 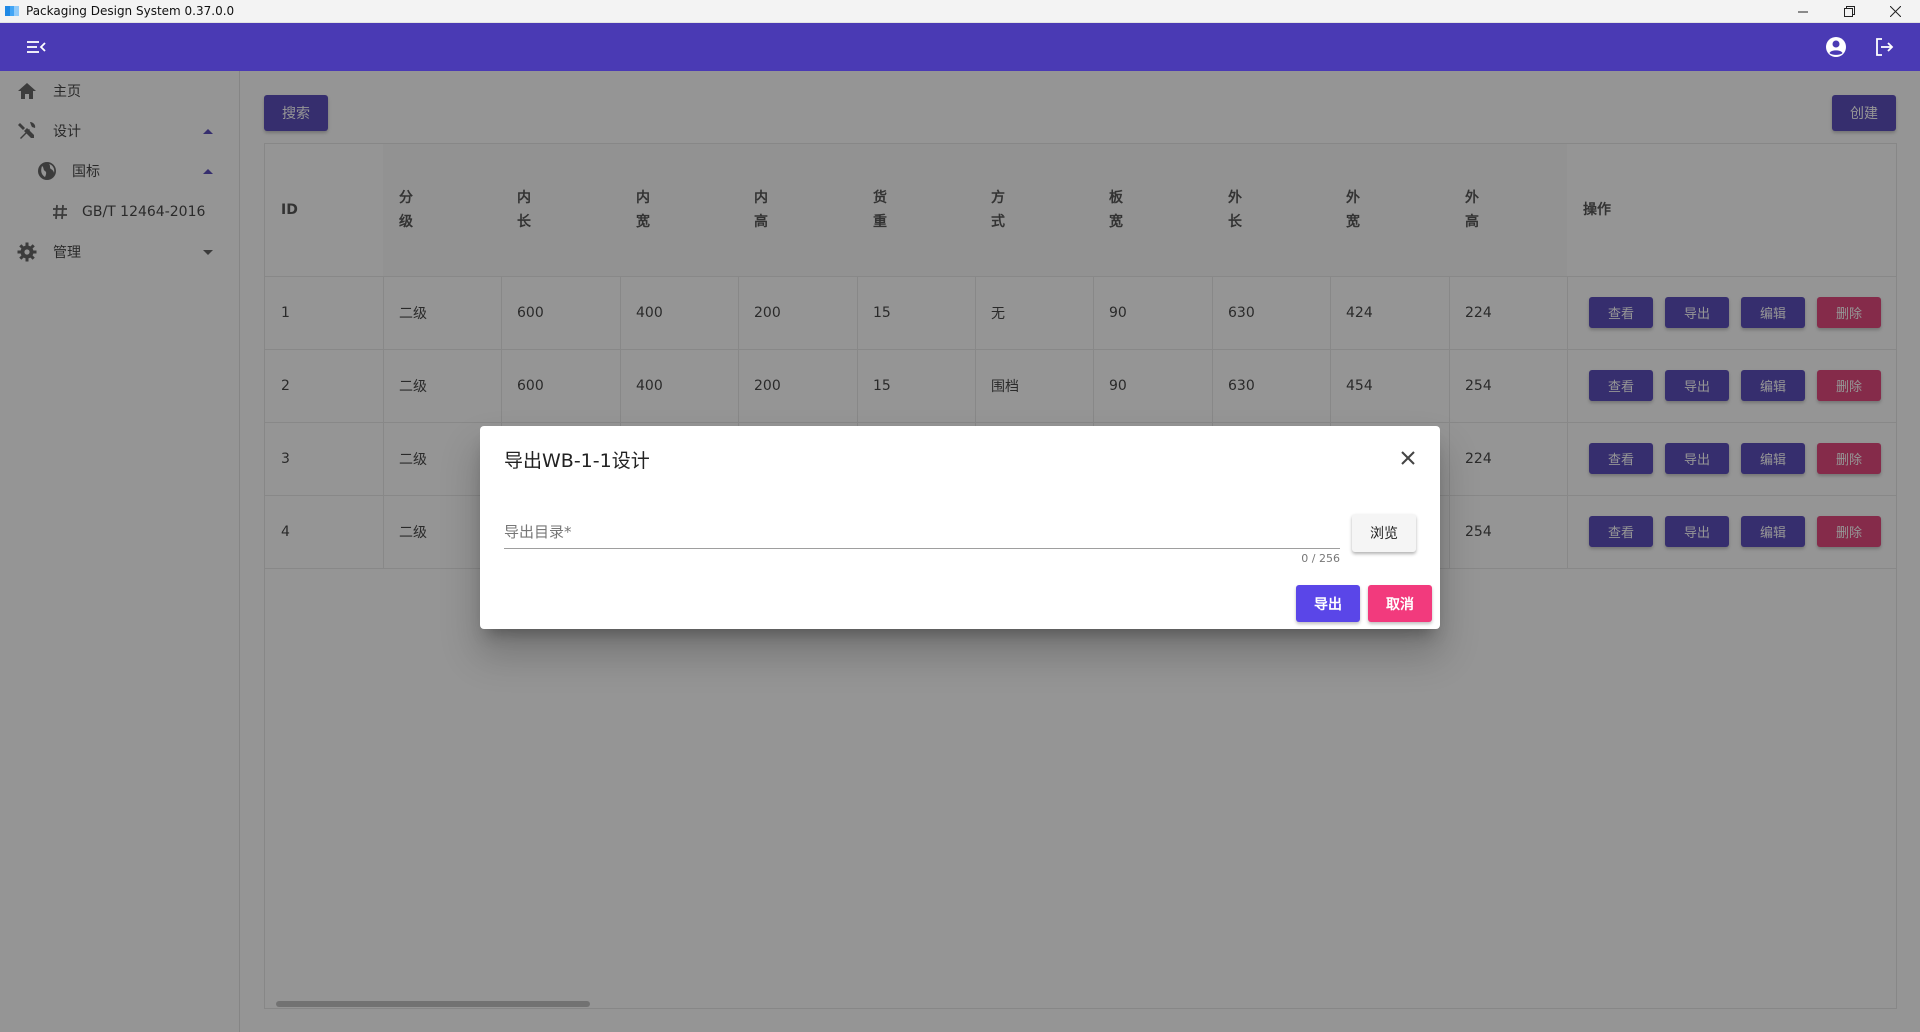 I want to click on close-window-icon, so click(x=1895, y=11).